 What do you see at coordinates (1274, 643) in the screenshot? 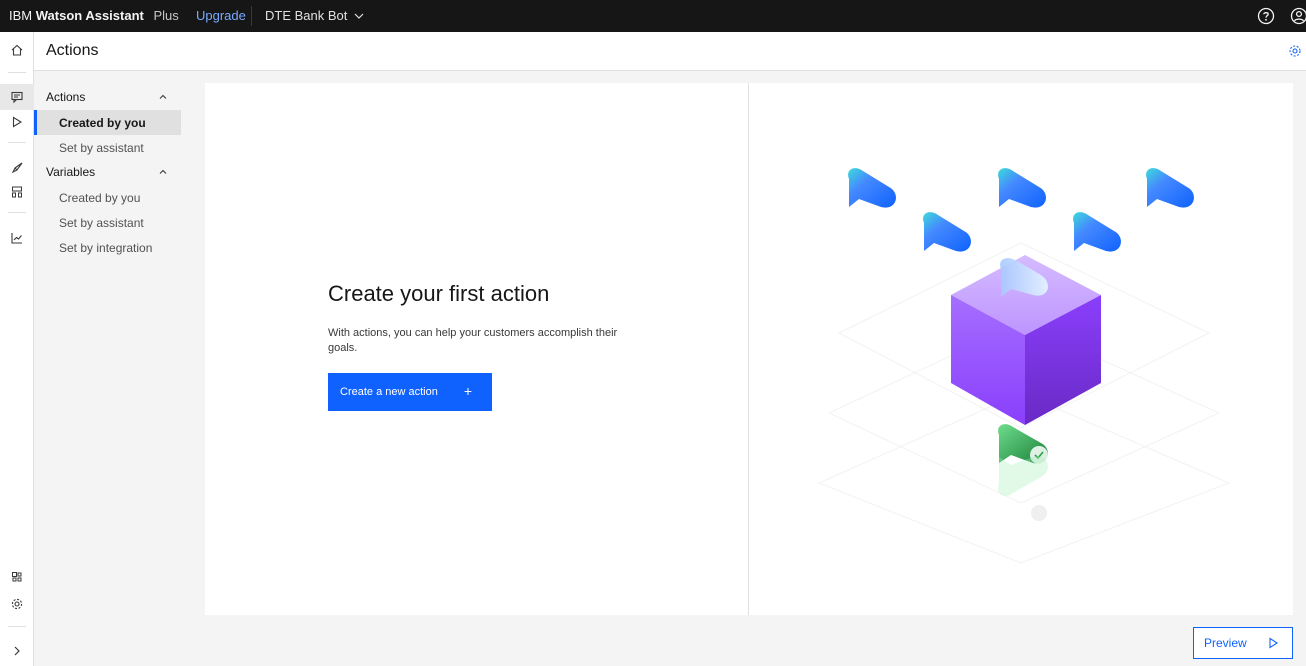
I see `play-icon` at bounding box center [1274, 643].